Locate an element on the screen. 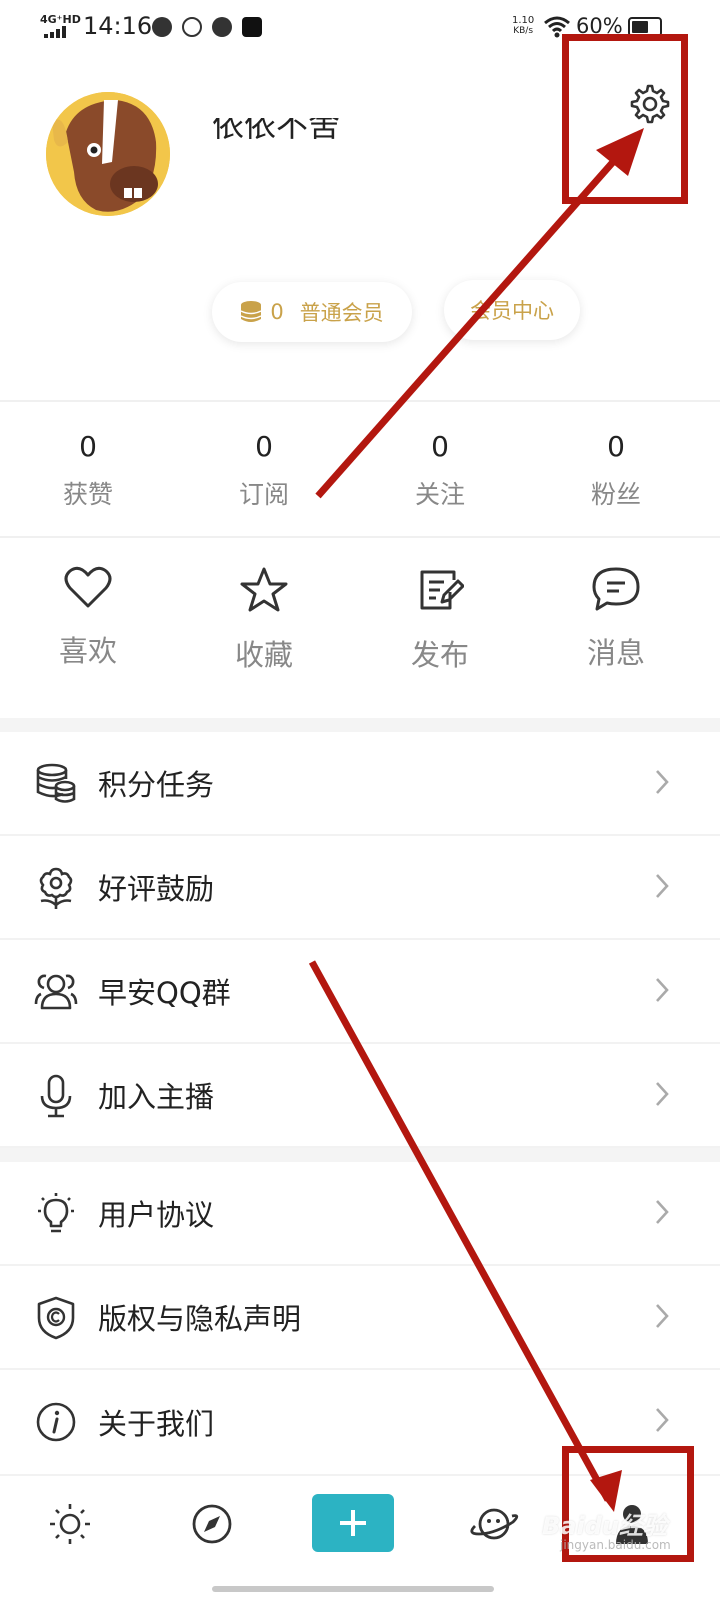 The width and height of the screenshot is (720, 1600). watermark-url: jingyan.baidu.com is located at coordinates (615, 1545).